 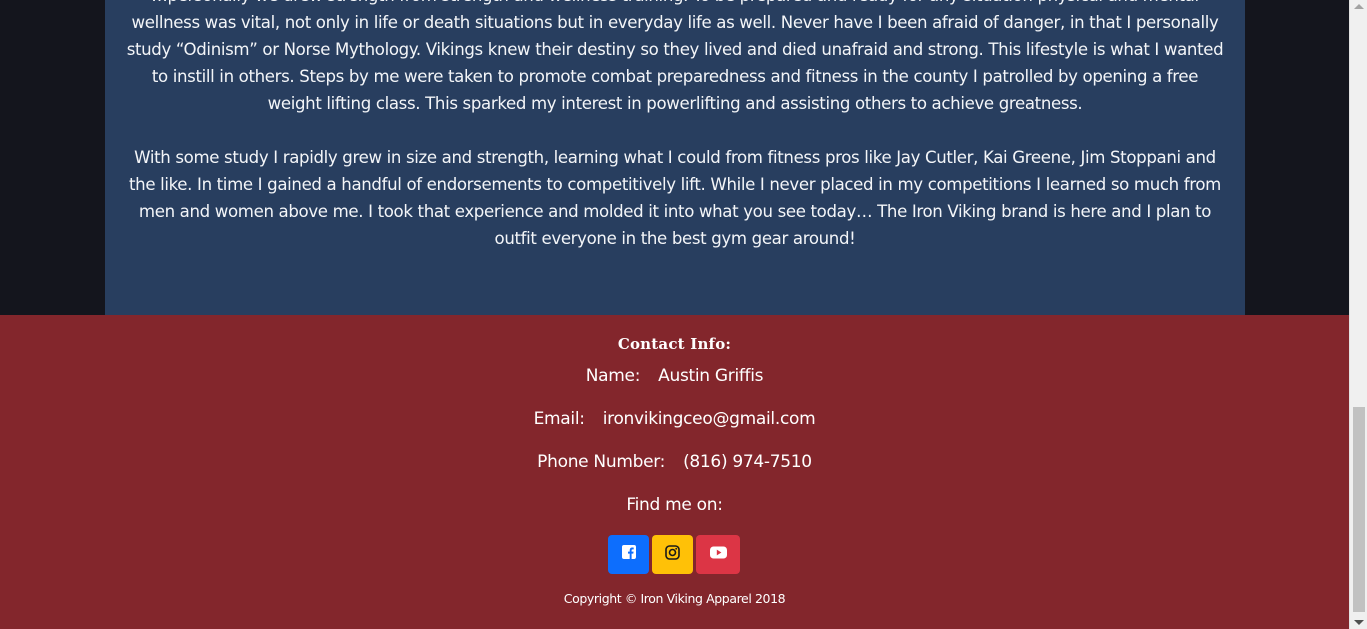 What do you see at coordinates (747, 462) in the screenshot?
I see `phone-value: (816) 974-7510` at bounding box center [747, 462].